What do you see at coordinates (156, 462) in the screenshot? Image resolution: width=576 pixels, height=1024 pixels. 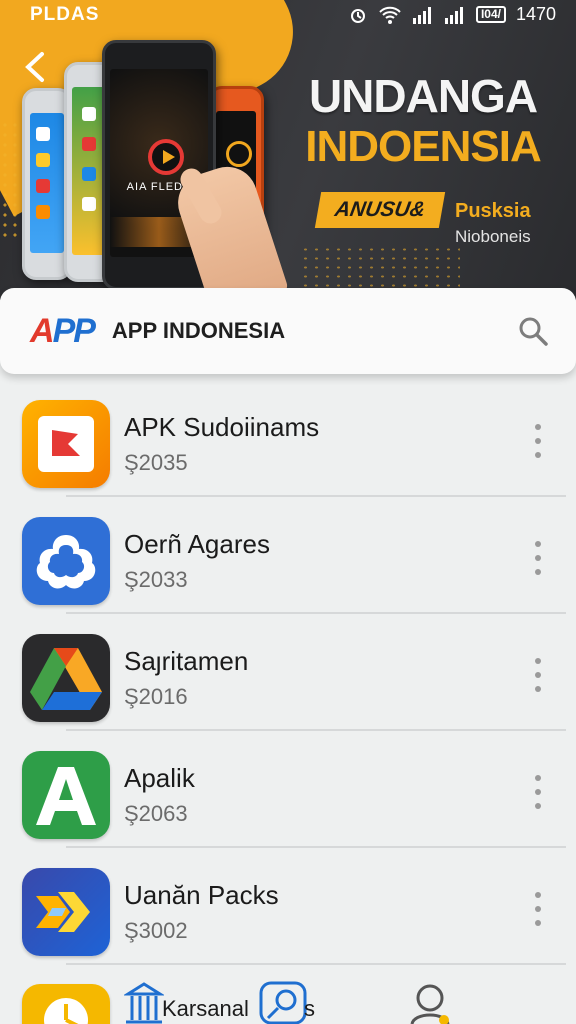 I see `app-subtitle: Ş2035` at bounding box center [156, 462].